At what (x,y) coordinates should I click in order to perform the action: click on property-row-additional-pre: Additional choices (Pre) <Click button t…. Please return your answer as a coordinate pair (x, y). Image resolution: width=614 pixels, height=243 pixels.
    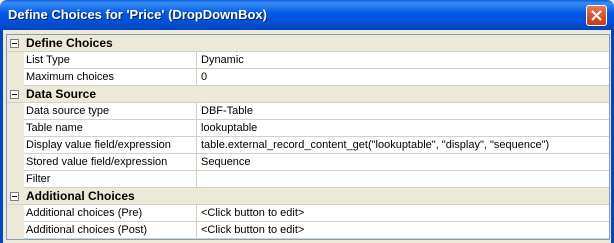
    Looking at the image, I should click on (308, 213).